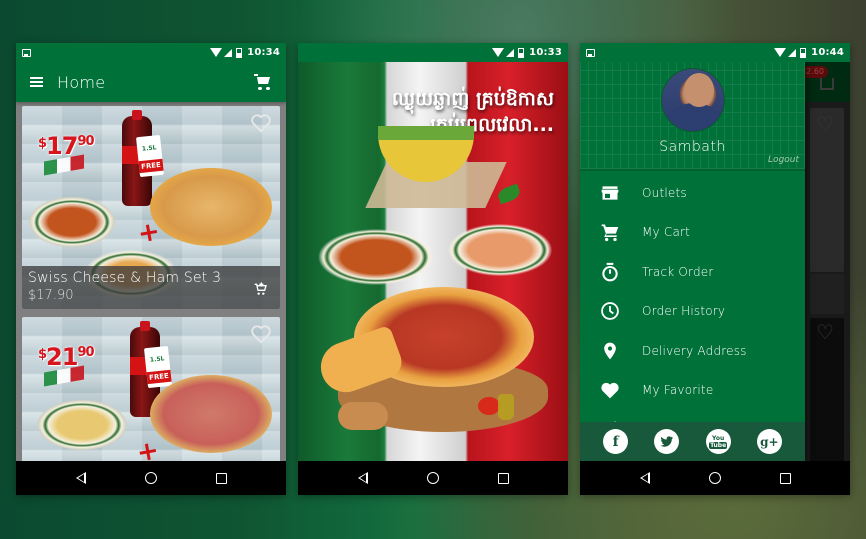 The height and width of the screenshot is (539, 866). What do you see at coordinates (783, 160) in the screenshot?
I see `logout-link: Logout` at bounding box center [783, 160].